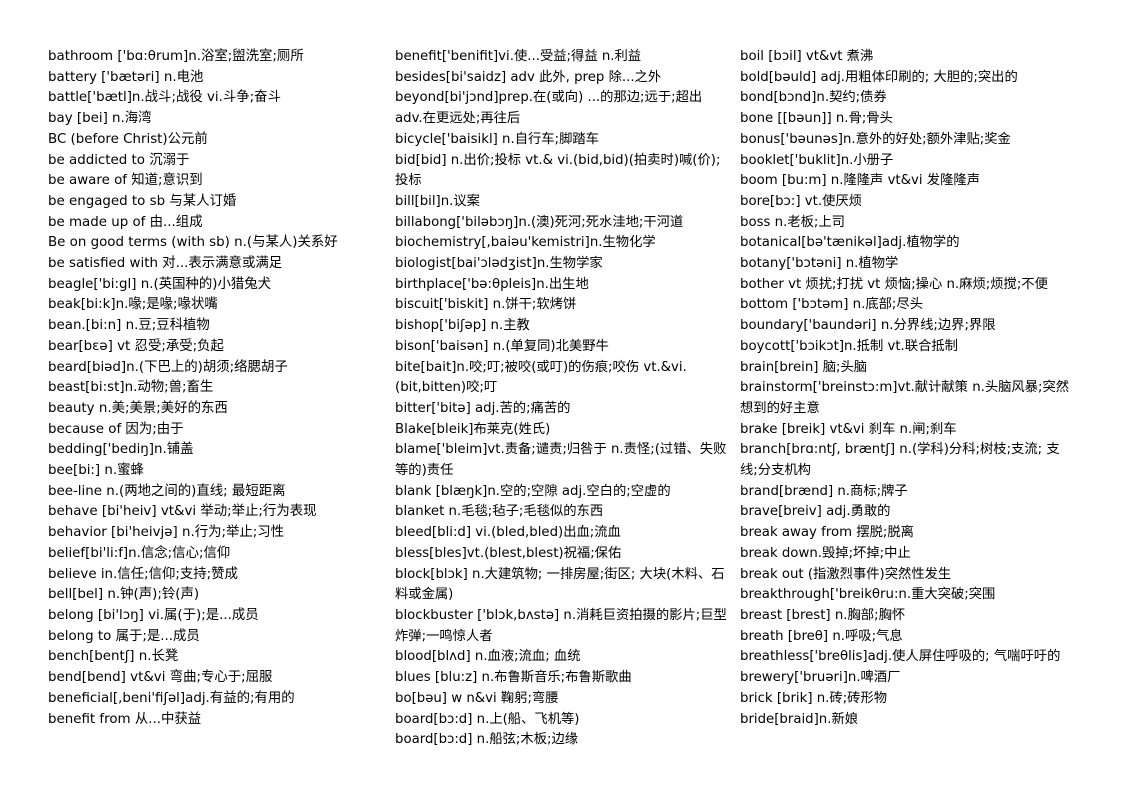  Describe the element at coordinates (121, 450) in the screenshot. I see `dictionary-entry: bedding['bediŋ]n.铺盖` at that location.